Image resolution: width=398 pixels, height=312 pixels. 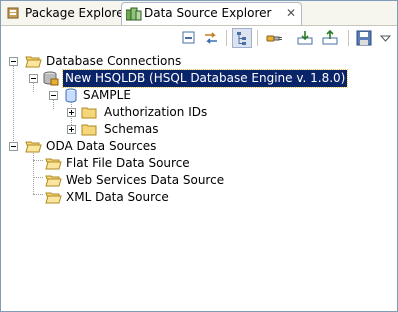 I want to click on tab-label: Data Source Explorer, so click(x=208, y=13).